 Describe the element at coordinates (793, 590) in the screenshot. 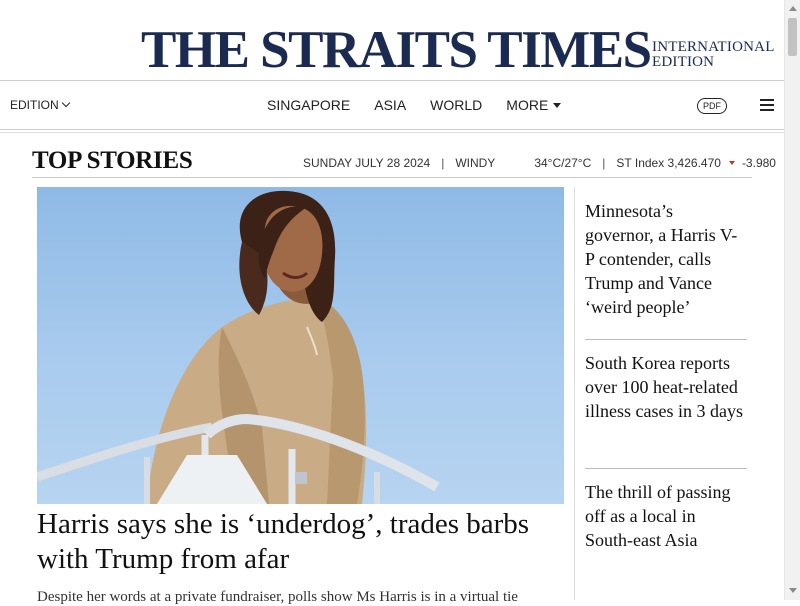

I see `scroll-down-arrow-icon` at that location.